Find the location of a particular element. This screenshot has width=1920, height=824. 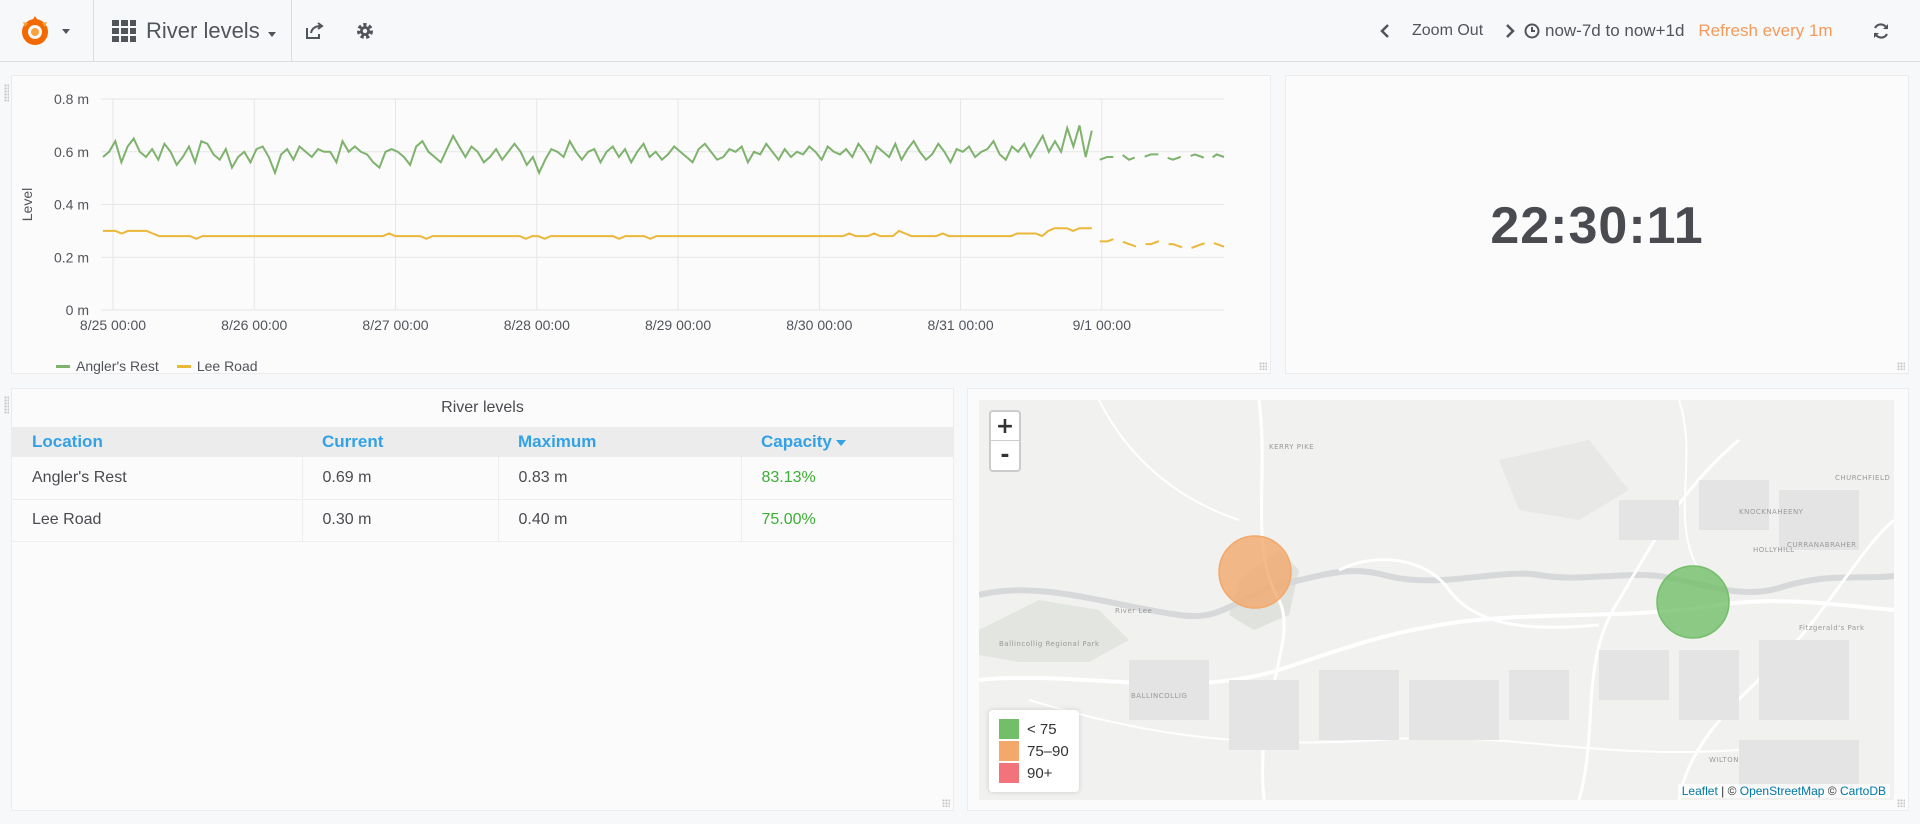

x-tick-label: 8/31 00:00 is located at coordinates (960, 325).